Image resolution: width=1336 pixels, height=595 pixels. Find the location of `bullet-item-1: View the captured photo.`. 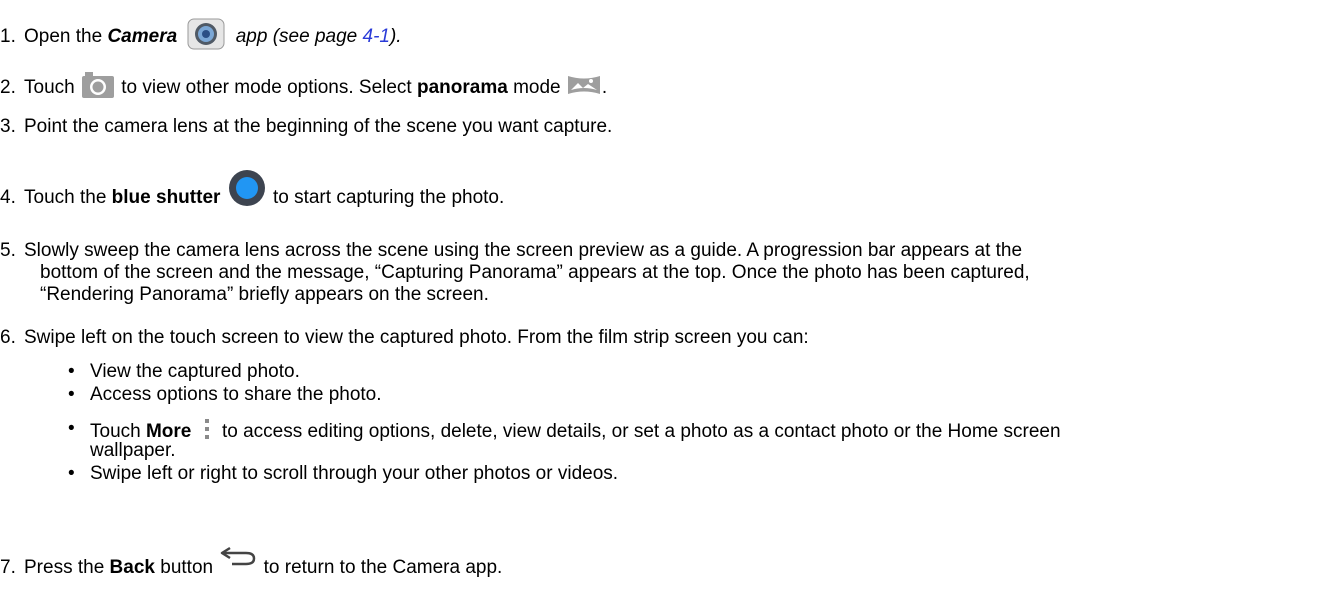

bullet-item-1: View the captured photo. is located at coordinates (195, 371).